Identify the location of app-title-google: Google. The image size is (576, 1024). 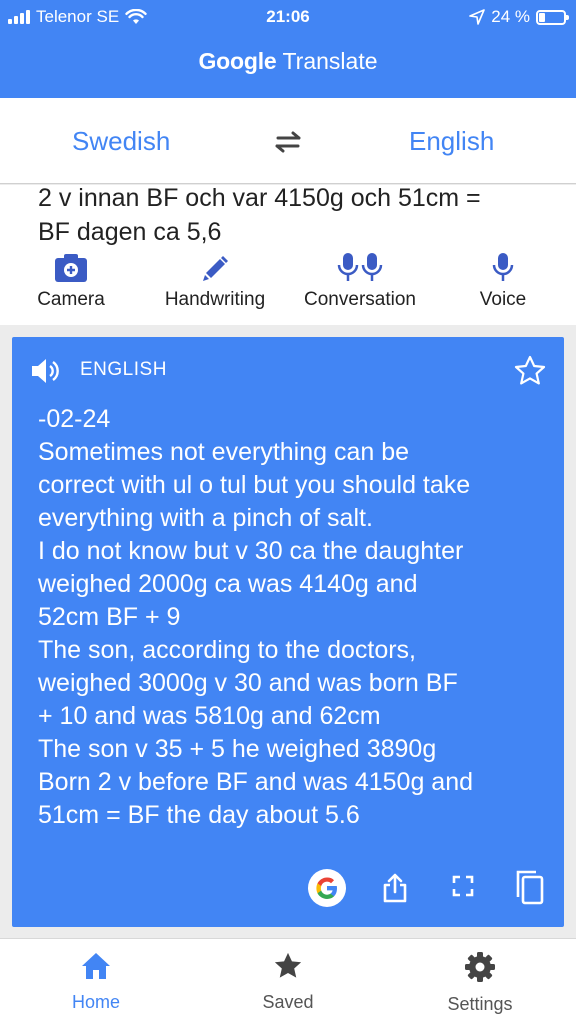
(237, 61).